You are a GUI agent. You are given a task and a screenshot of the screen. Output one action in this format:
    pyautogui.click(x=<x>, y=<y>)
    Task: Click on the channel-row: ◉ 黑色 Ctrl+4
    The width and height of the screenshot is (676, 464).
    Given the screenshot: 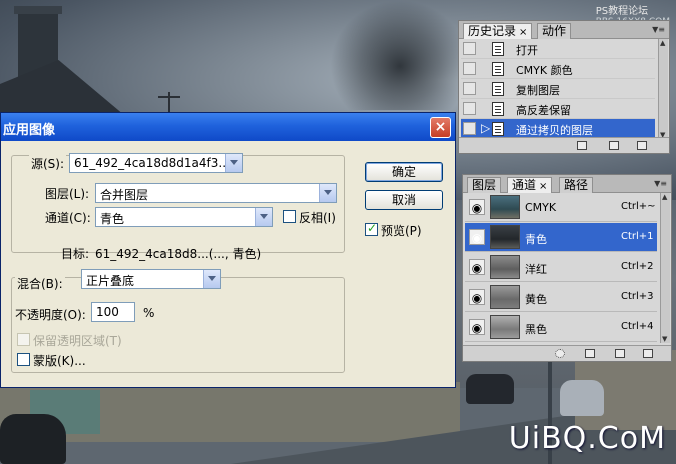 What is the action you would take?
    pyautogui.click(x=561, y=327)
    